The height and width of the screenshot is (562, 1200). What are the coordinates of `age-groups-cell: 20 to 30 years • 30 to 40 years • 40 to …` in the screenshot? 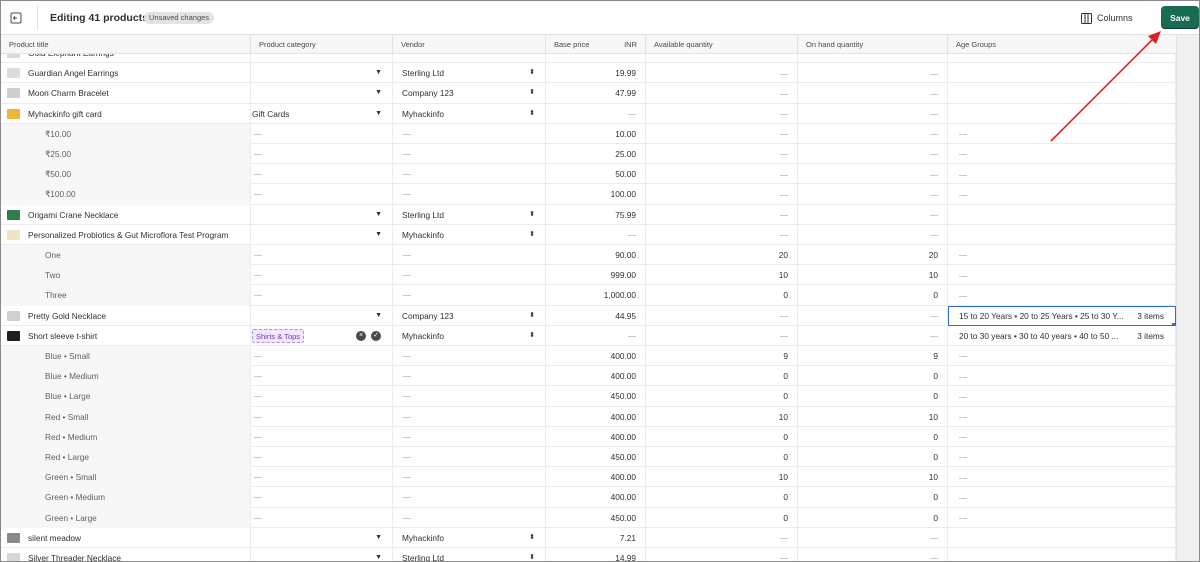 It's located at (1062, 335).